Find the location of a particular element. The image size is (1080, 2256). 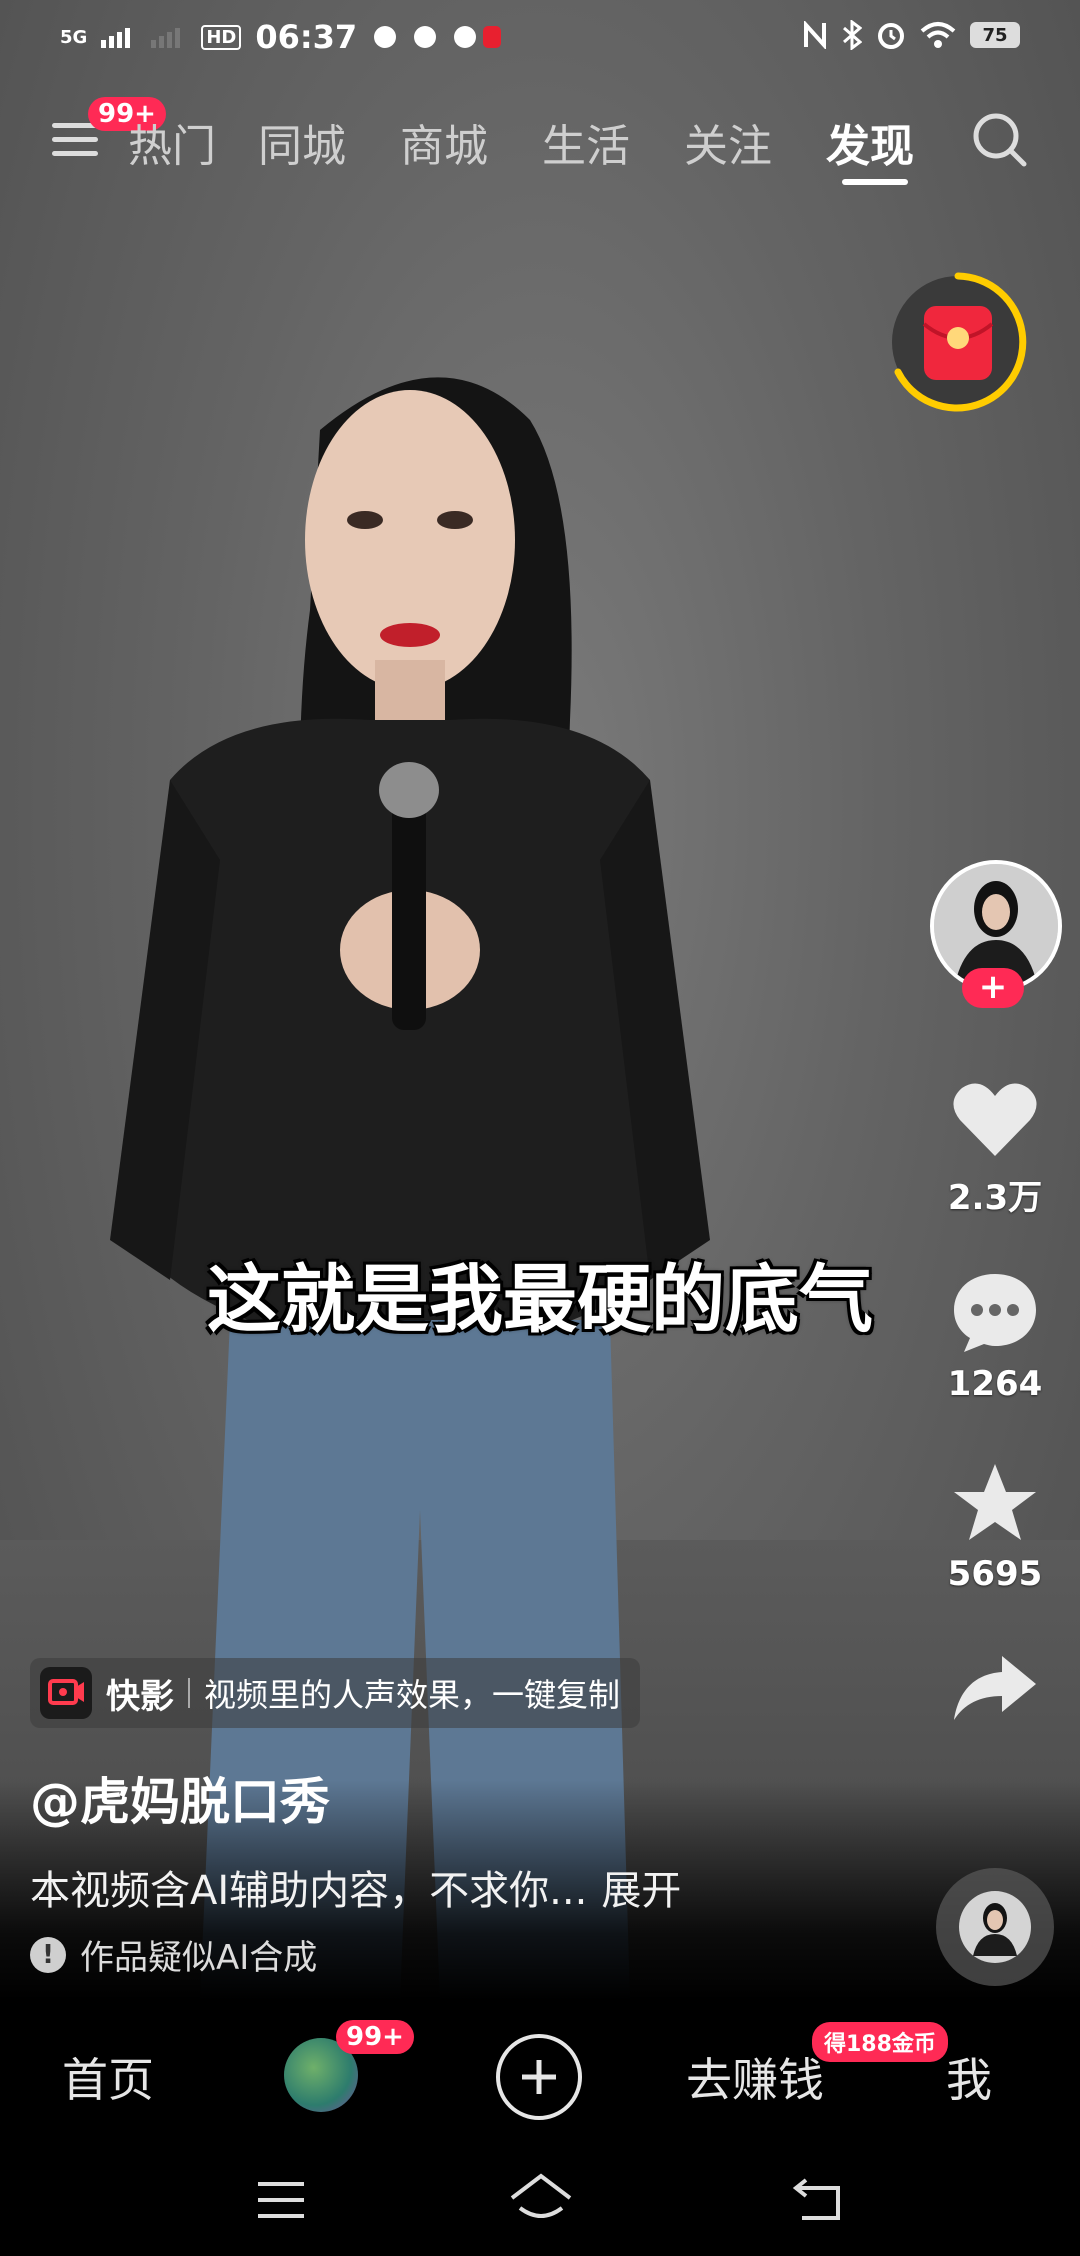

favorite-count: 5695 is located at coordinates (995, 1574).